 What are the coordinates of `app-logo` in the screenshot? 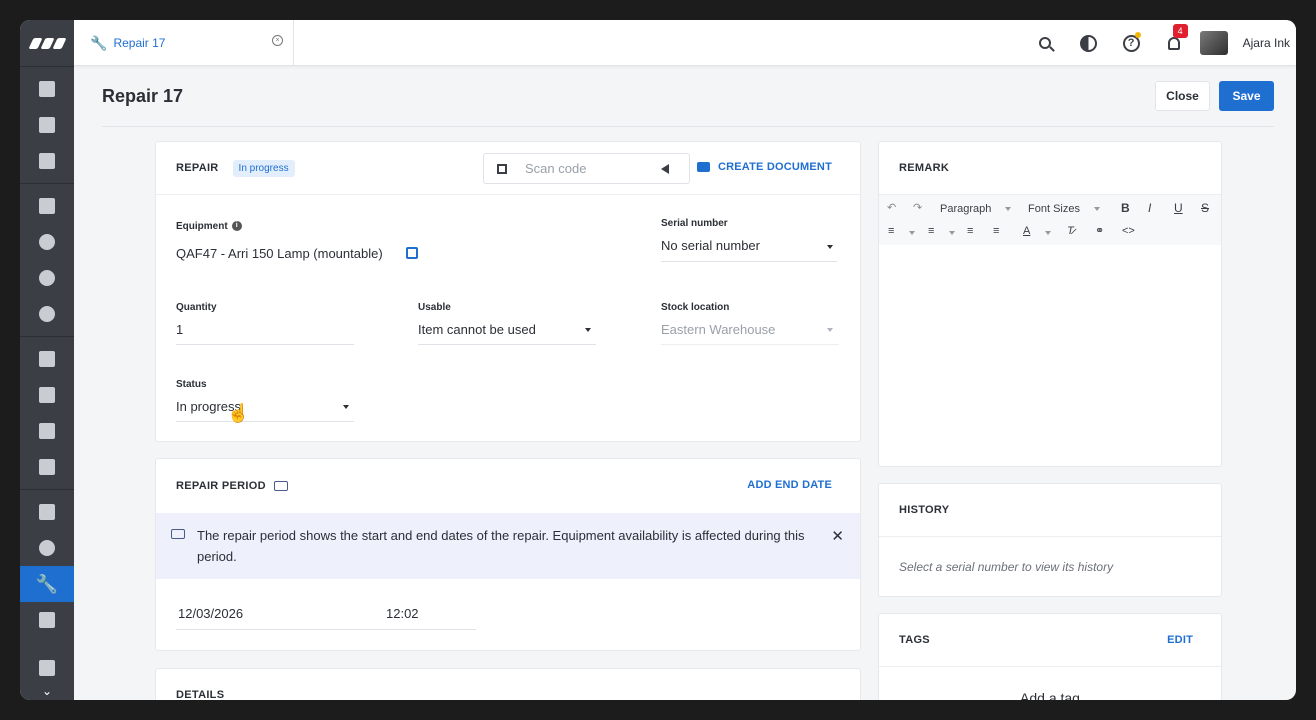 It's located at (47, 43).